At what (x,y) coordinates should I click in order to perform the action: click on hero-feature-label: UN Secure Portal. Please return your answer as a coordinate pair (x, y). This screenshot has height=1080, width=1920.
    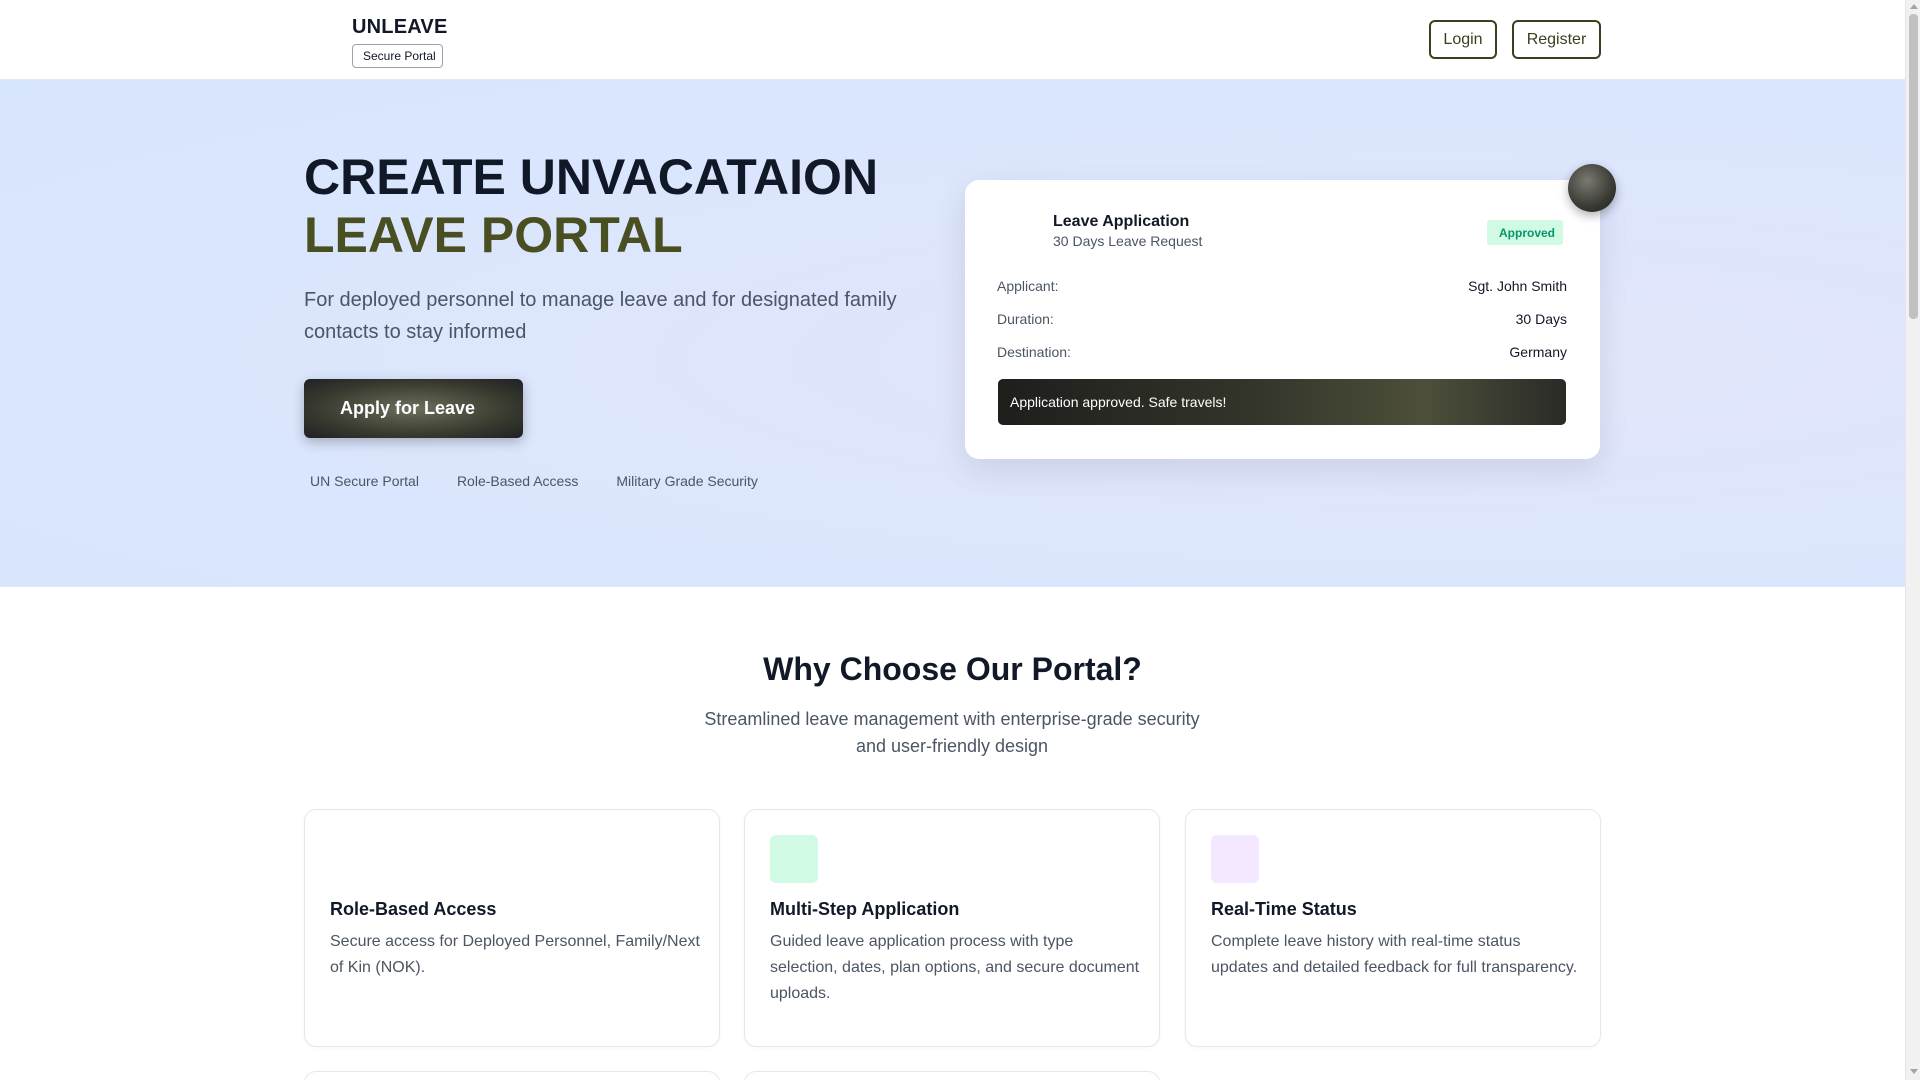
    Looking at the image, I should click on (364, 481).